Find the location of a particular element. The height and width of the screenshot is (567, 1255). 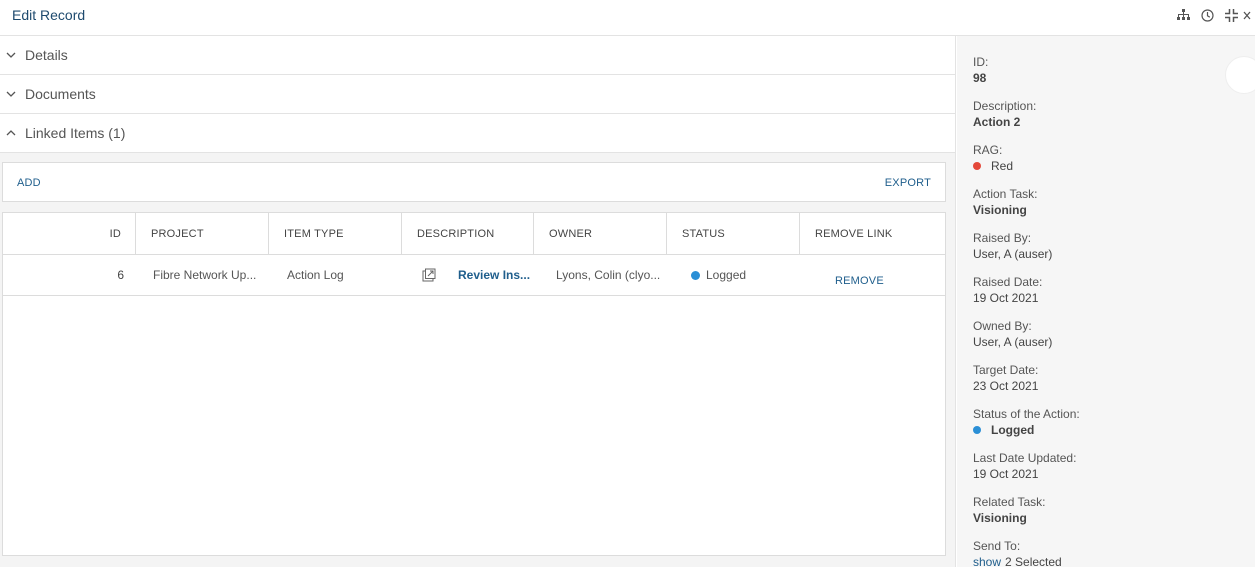

cell-status: Logged is located at coordinates (733, 275).